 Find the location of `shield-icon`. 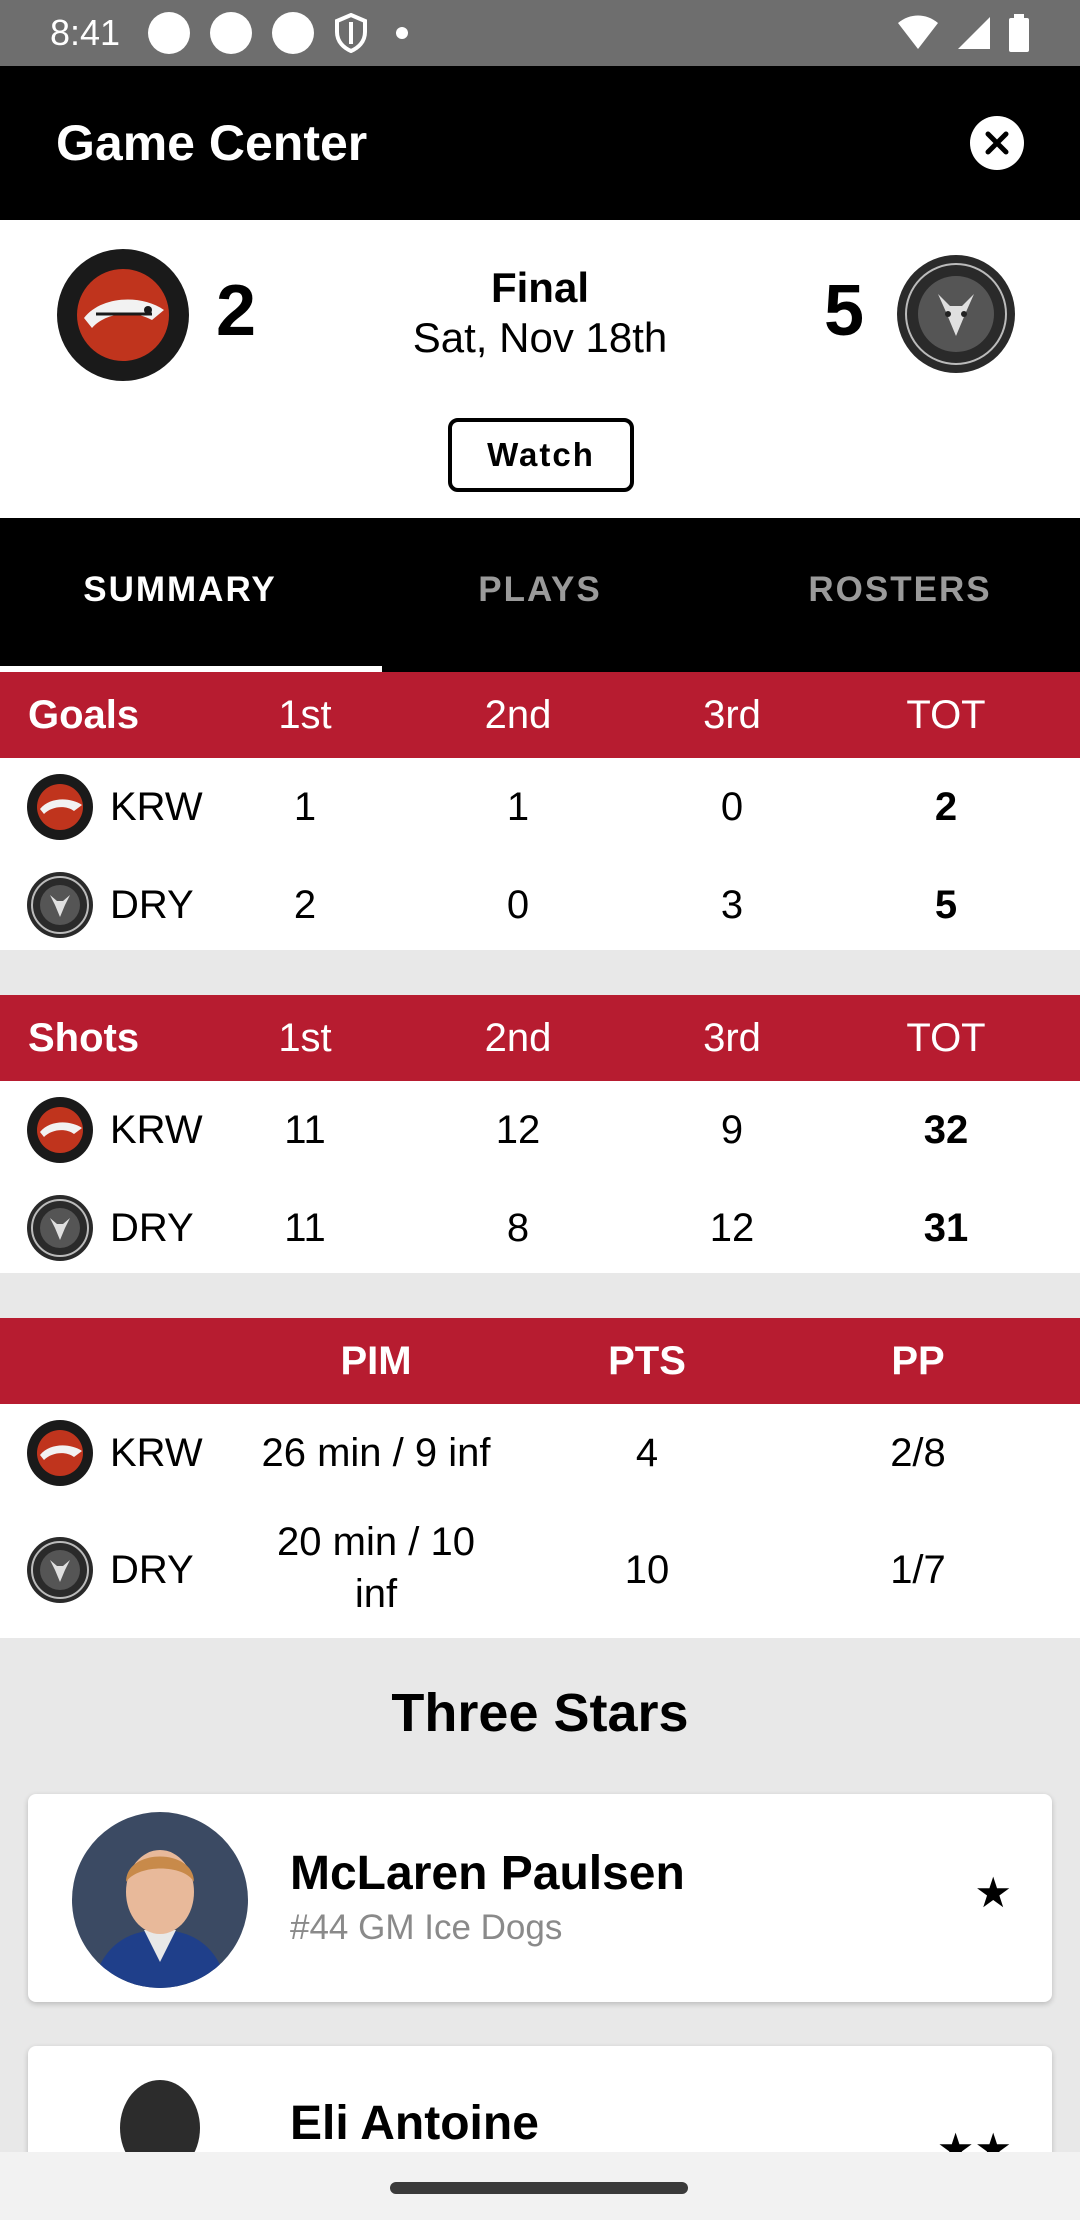

shield-icon is located at coordinates (351, 33).